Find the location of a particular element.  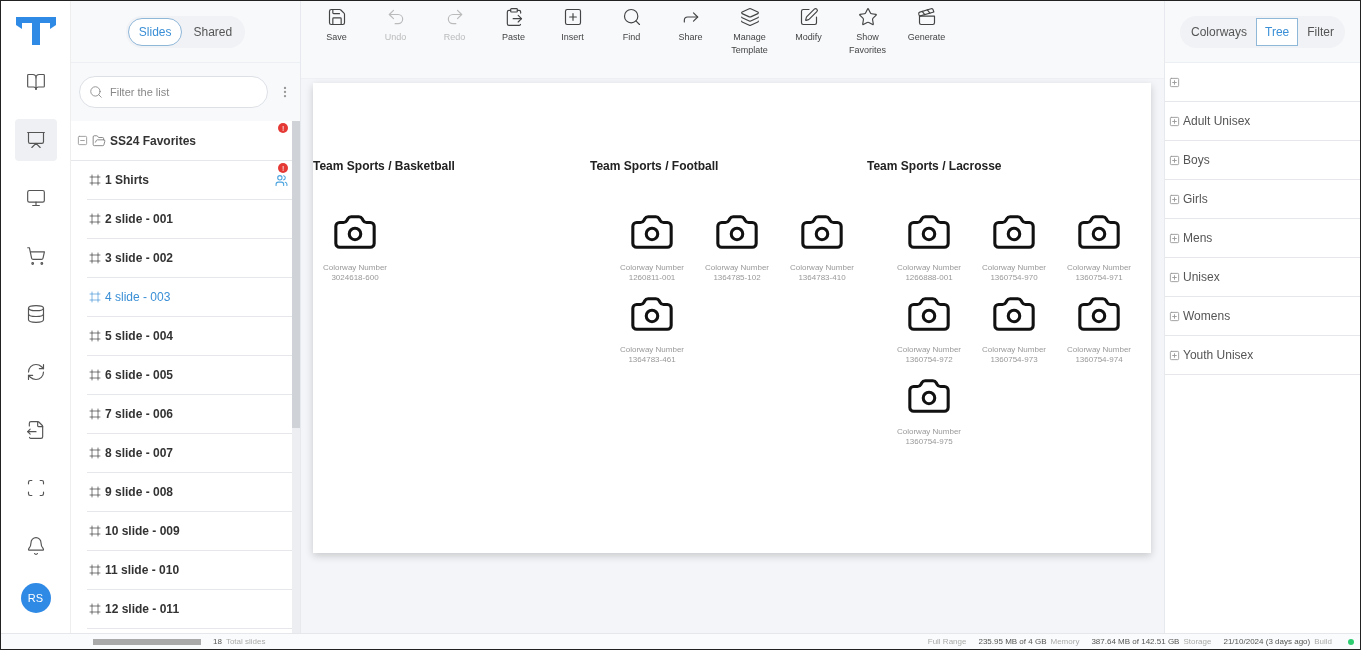

folder-row: SS24 Favorites ! is located at coordinates (181, 141).